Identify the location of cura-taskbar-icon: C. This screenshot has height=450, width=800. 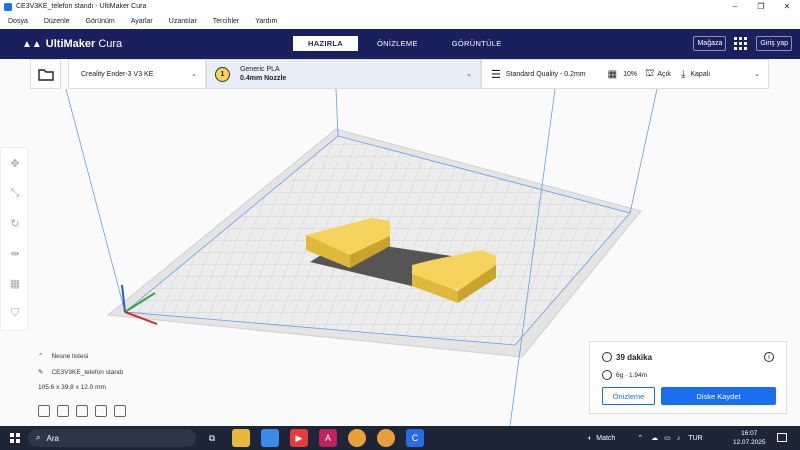
(415, 438).